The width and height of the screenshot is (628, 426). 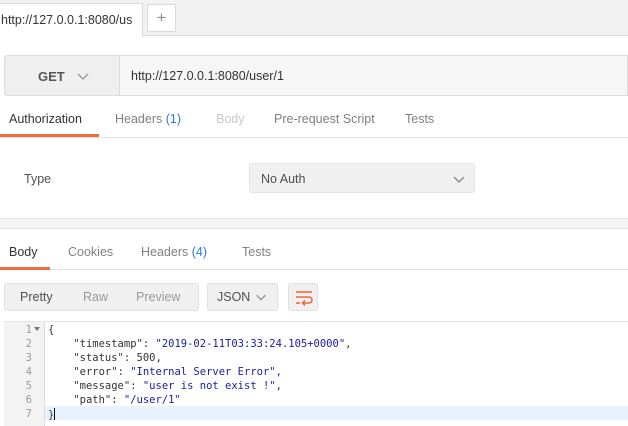 I want to click on response-tabs: Body Cookies Headers (4) Tests, so click(x=314, y=251).